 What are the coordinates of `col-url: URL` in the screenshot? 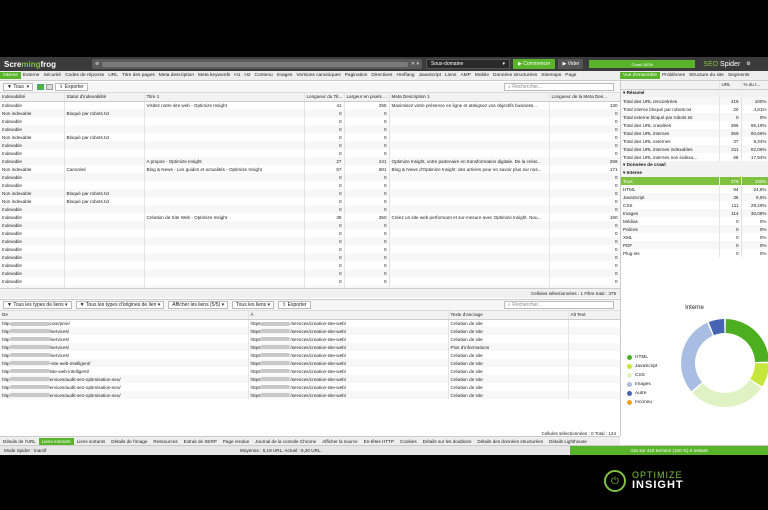 It's located at (730, 85).